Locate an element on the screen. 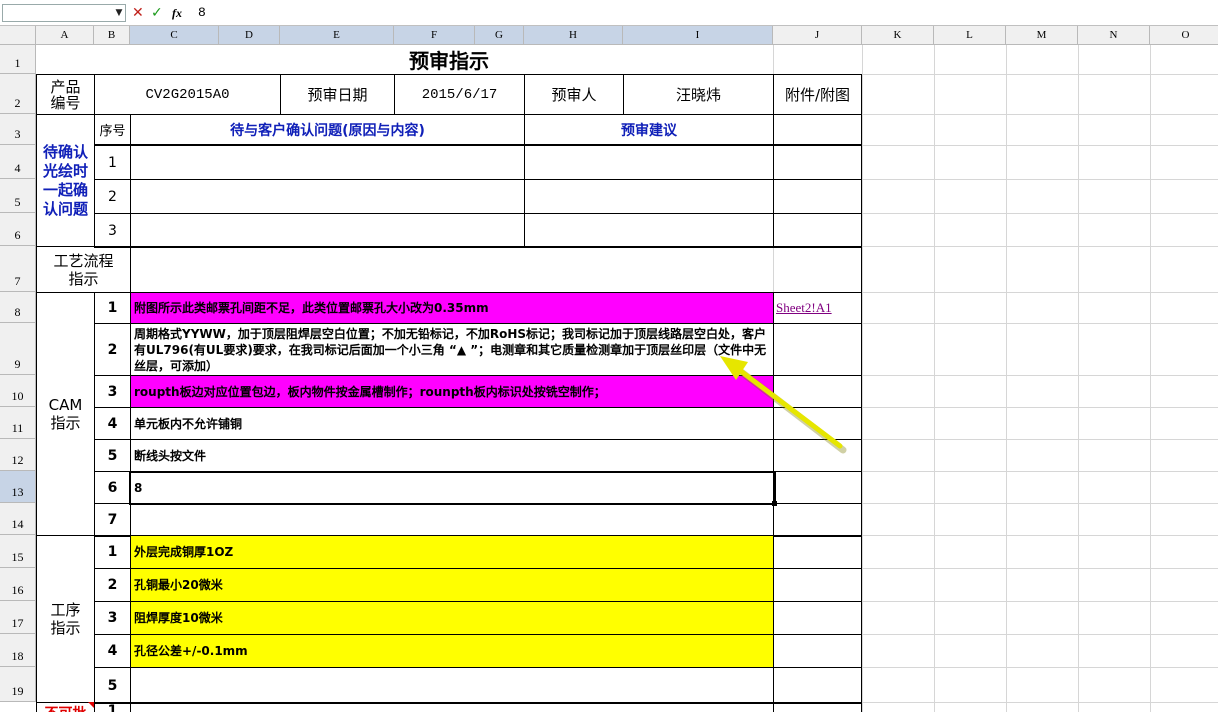 This screenshot has height=712, width=1218. product-no-label-cell: 产品 编号 is located at coordinates (65, 94).